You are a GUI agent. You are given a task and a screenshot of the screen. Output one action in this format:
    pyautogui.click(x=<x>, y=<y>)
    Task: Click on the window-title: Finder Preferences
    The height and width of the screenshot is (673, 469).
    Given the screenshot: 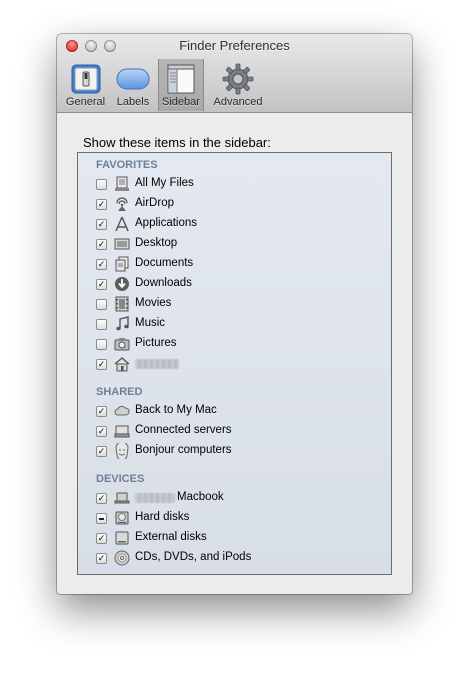 What is the action you would take?
    pyautogui.click(x=234, y=45)
    